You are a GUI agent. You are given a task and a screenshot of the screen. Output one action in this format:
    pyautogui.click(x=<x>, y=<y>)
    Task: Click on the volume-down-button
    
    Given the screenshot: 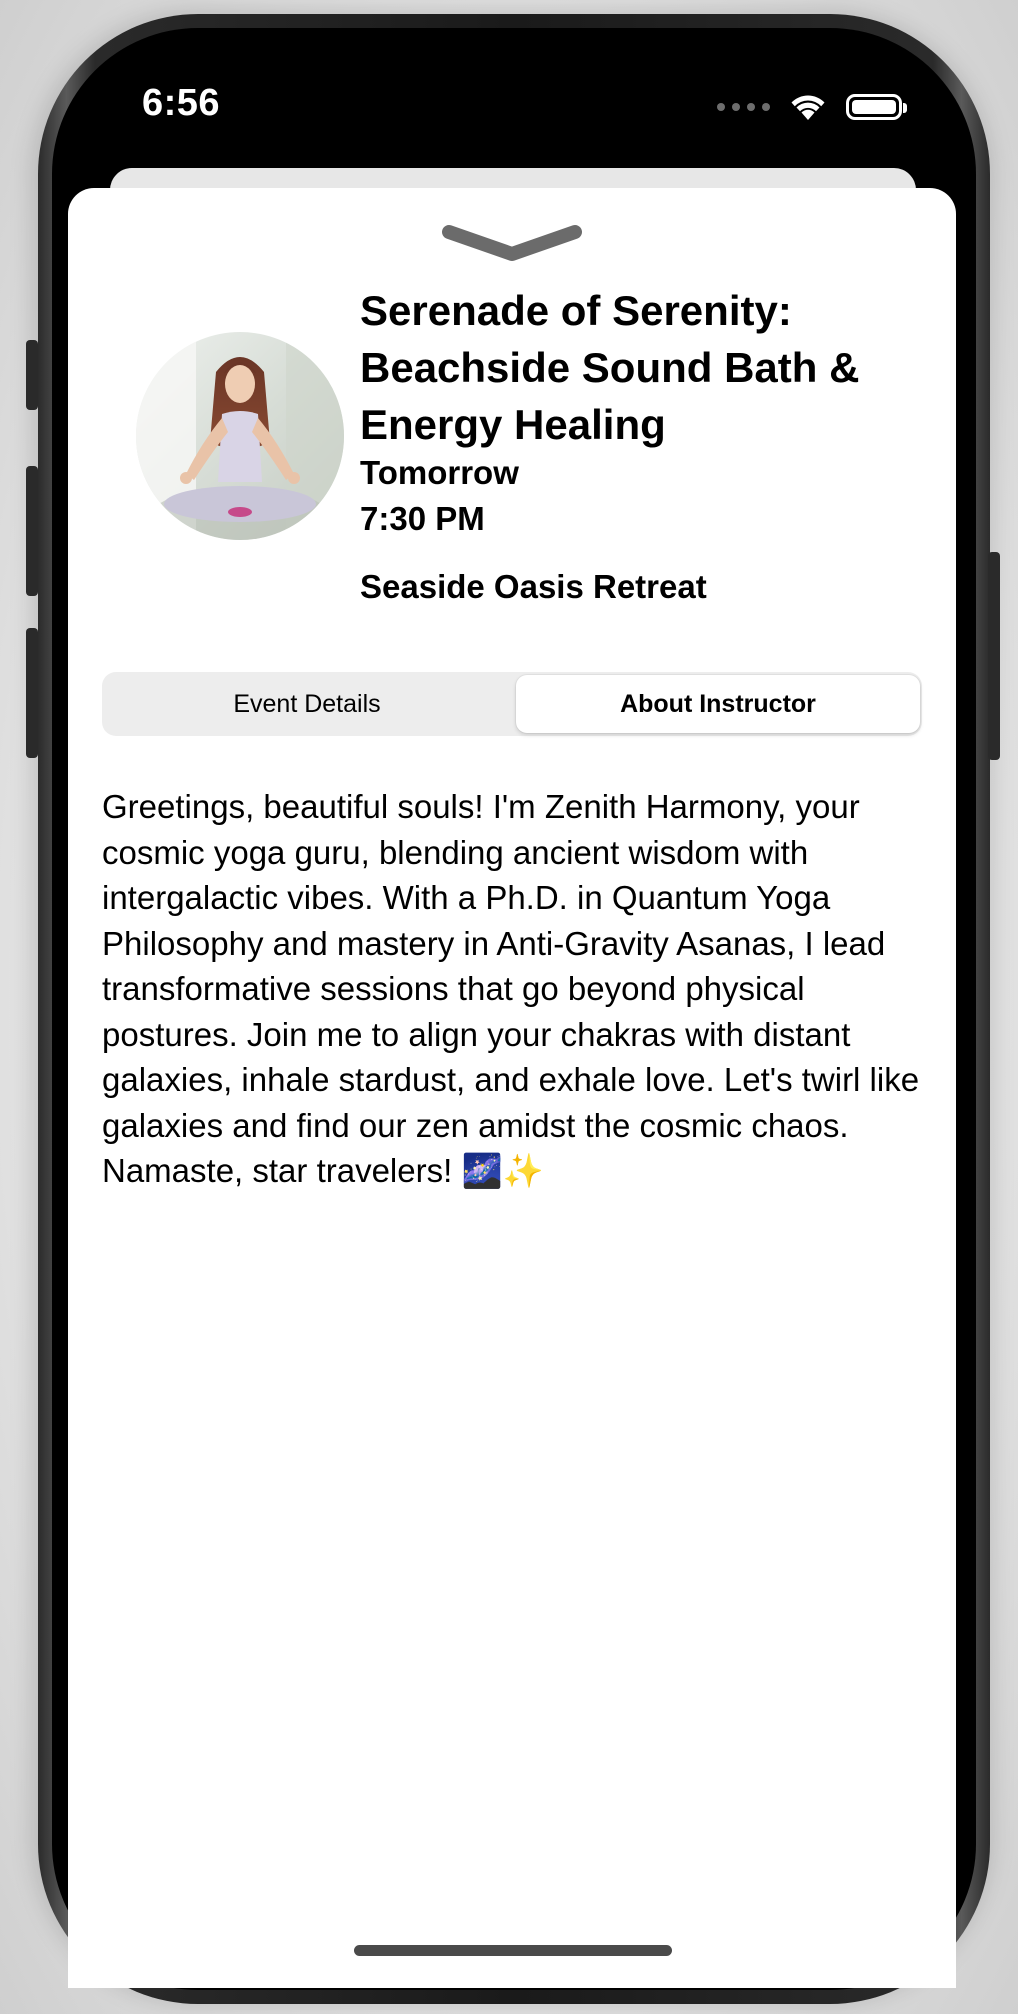 What is the action you would take?
    pyautogui.click(x=32, y=693)
    